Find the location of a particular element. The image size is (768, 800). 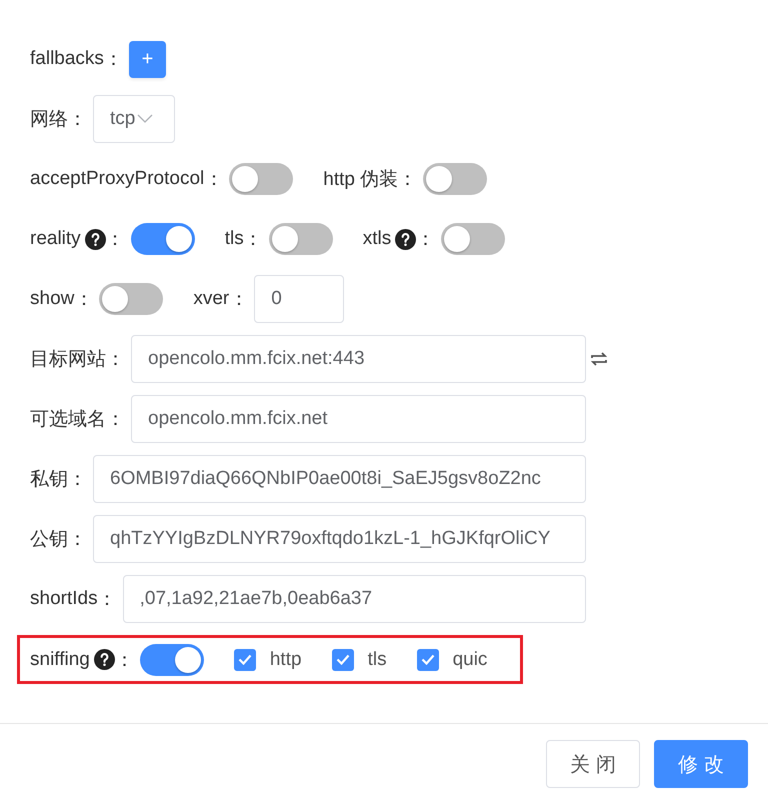

input-field: 0 is located at coordinates (299, 299).